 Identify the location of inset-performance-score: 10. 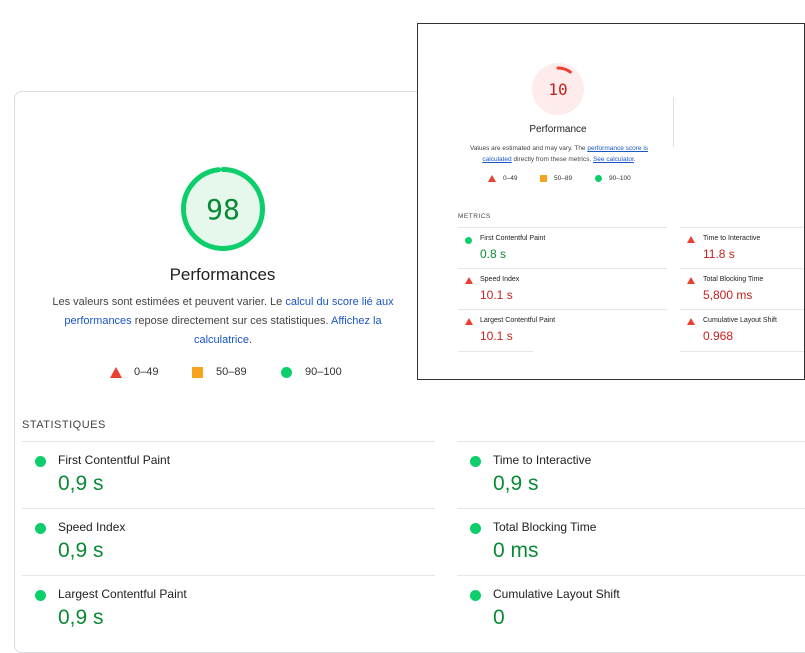
(558, 89).